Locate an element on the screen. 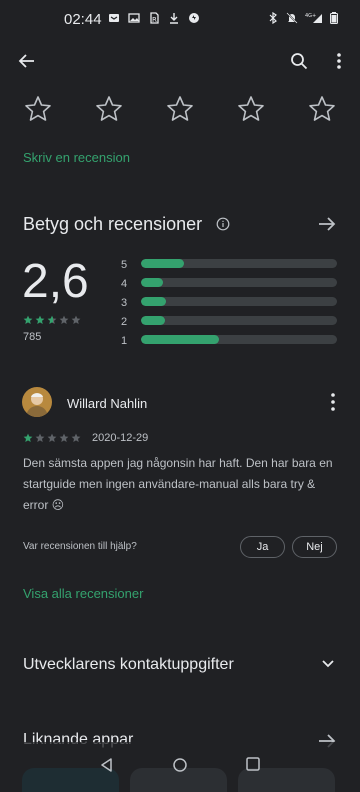  app-icon: R is located at coordinates (154, 18).